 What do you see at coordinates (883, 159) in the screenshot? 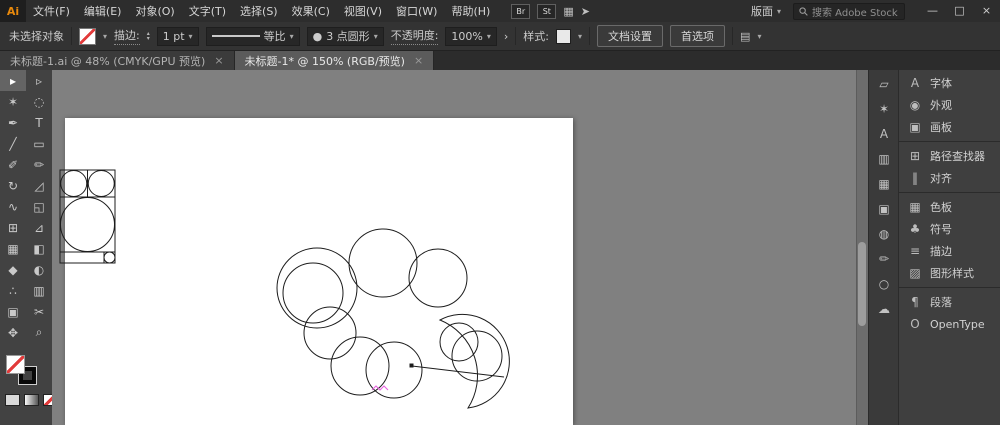
I see `collapsed-panel-graph-icon: ▥` at bounding box center [883, 159].